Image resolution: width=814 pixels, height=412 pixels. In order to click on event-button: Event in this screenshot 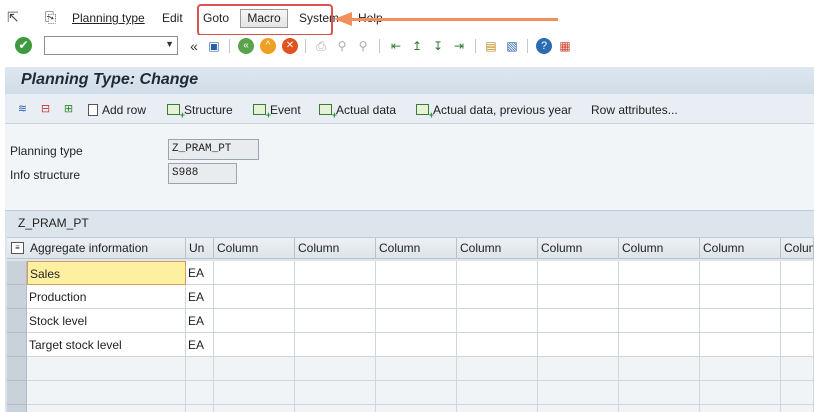, I will do `click(277, 111)`.